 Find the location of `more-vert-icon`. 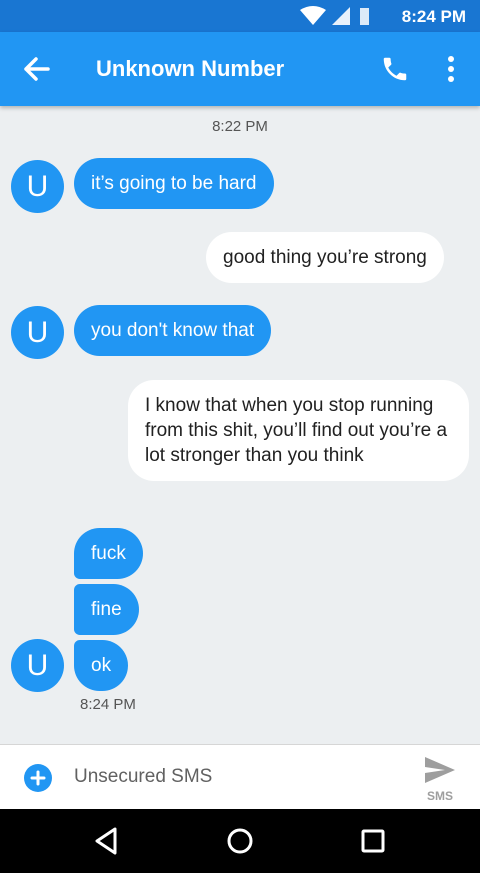

more-vert-icon is located at coordinates (451, 69).